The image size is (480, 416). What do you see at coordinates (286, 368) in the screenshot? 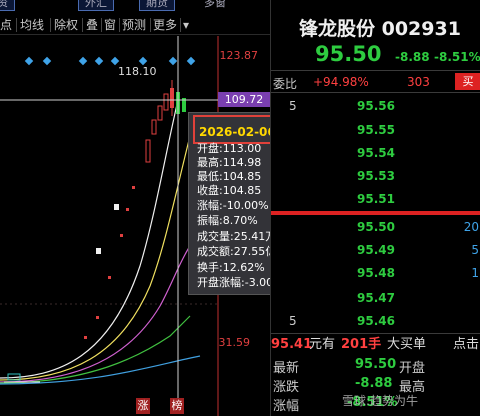
I see `stat-latest-label: 最新` at bounding box center [286, 368].